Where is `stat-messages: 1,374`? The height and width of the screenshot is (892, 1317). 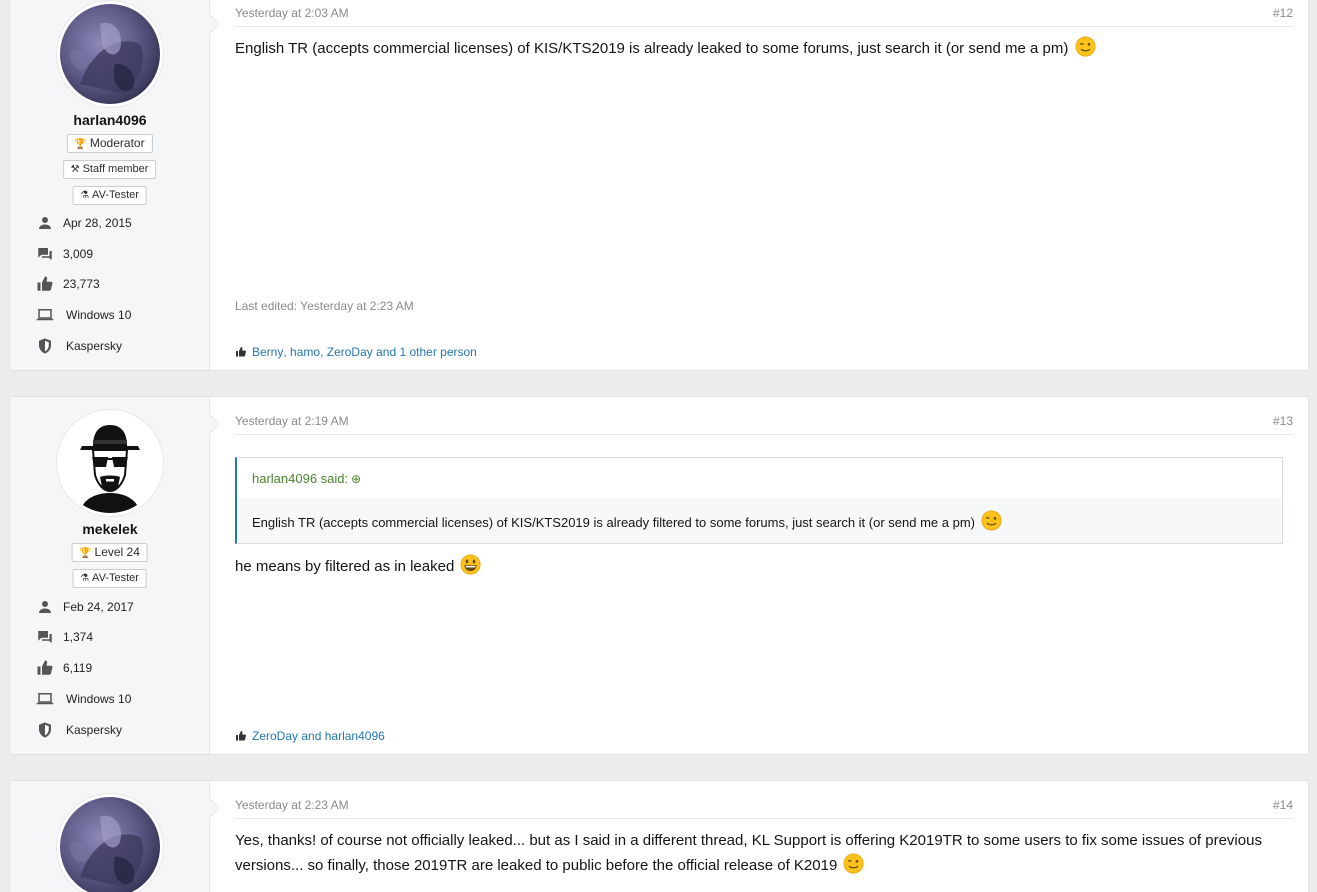 stat-messages: 1,374 is located at coordinates (64, 637).